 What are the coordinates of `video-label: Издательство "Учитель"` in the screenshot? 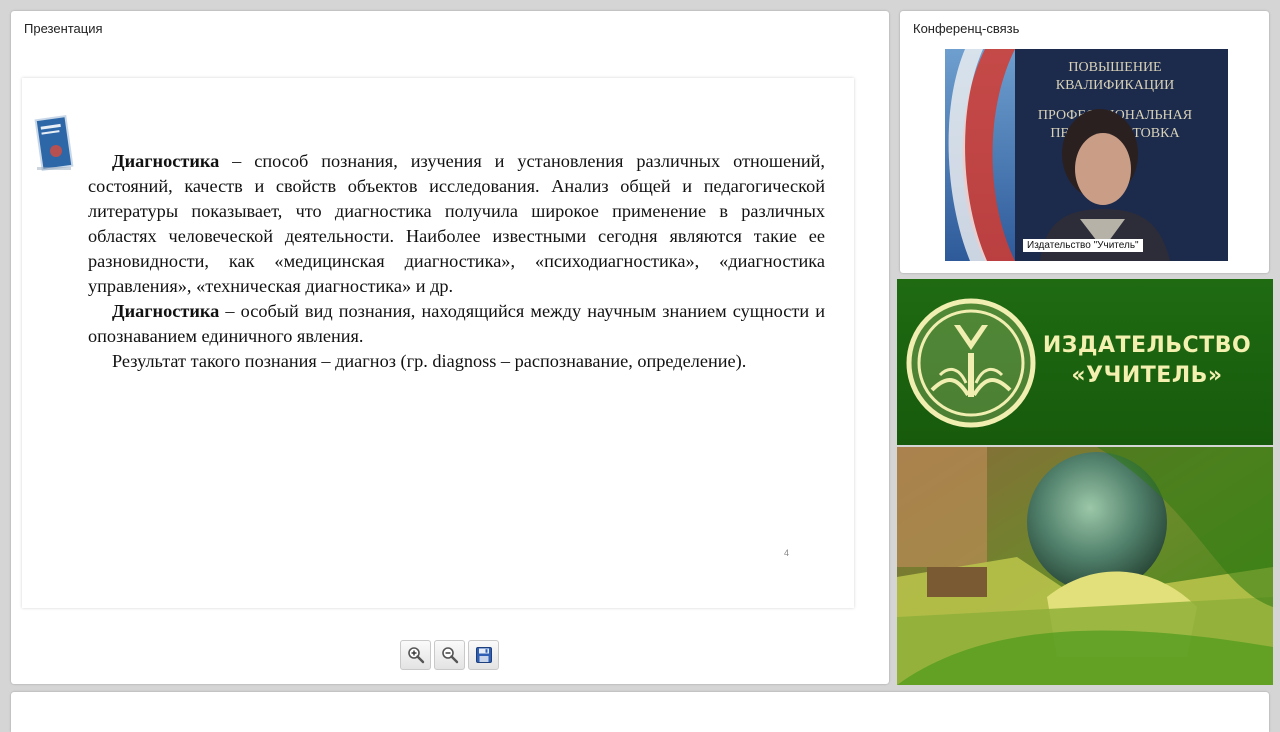 It's located at (1083, 245).